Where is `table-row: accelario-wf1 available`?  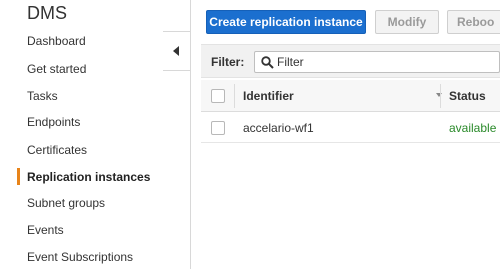
table-row: accelario-wf1 available is located at coordinates (350, 127).